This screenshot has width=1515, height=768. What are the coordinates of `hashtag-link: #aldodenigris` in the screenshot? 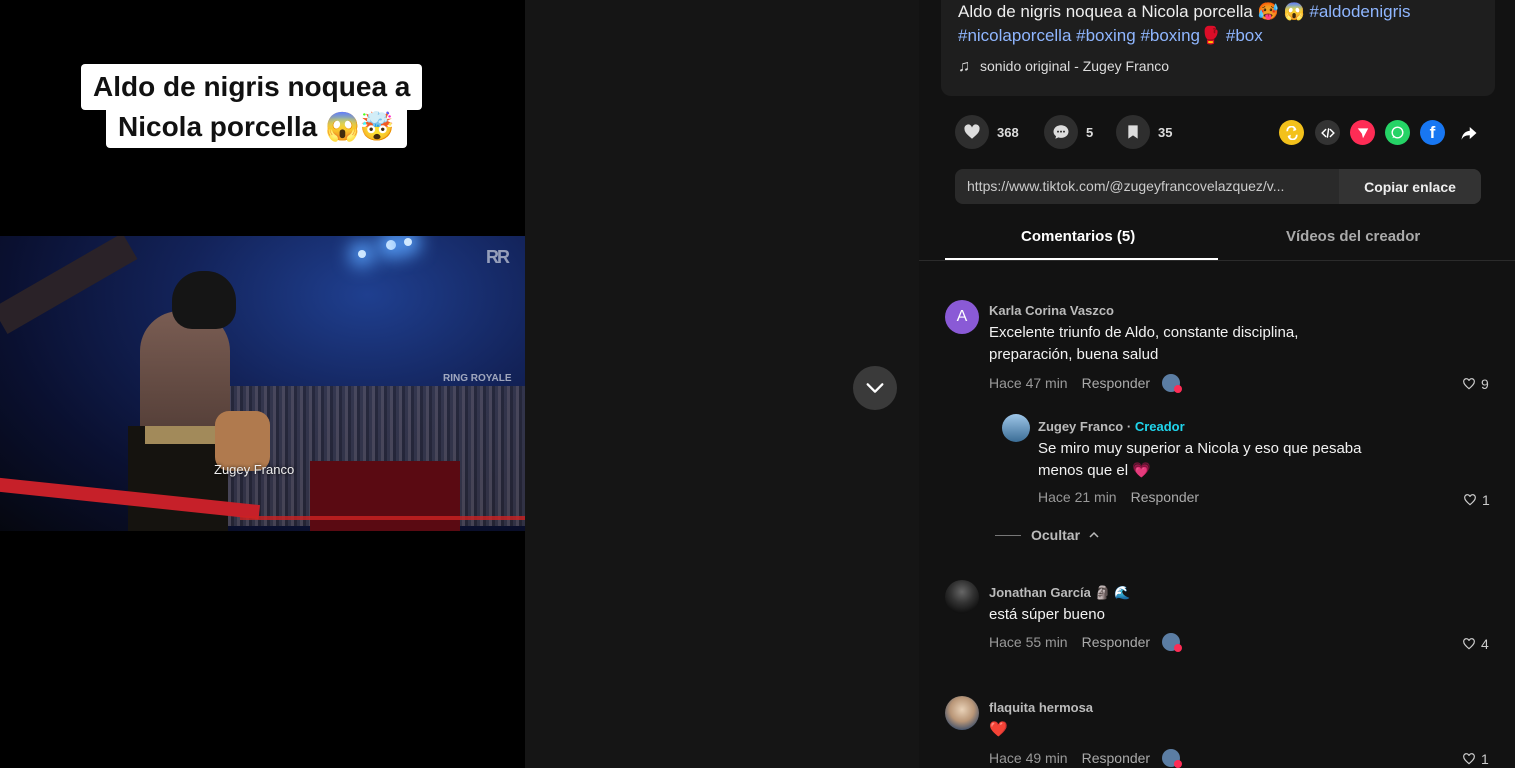 It's located at (1359, 11).